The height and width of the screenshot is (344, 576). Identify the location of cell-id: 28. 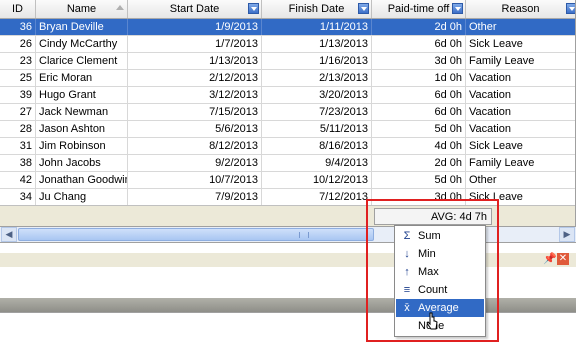
(18, 129).